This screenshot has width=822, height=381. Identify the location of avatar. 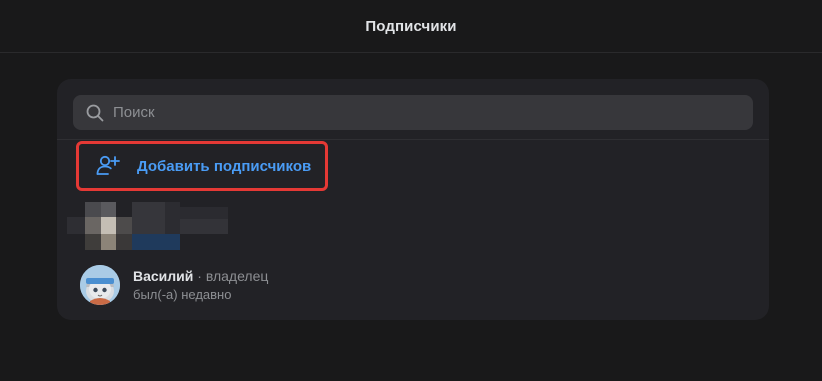
(100, 285).